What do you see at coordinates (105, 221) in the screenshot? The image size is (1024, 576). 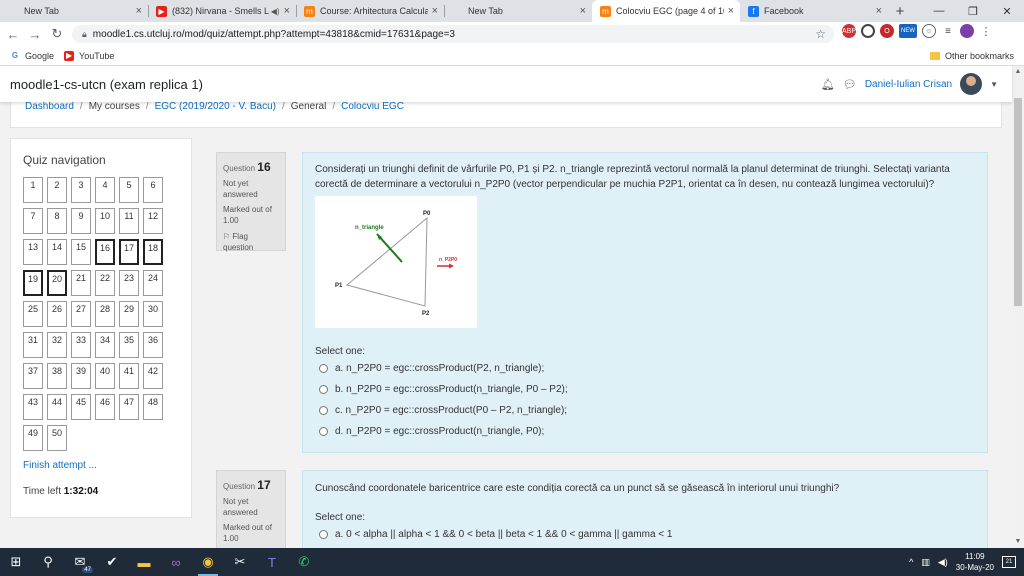 I see `quiz-nav-button: 10` at bounding box center [105, 221].